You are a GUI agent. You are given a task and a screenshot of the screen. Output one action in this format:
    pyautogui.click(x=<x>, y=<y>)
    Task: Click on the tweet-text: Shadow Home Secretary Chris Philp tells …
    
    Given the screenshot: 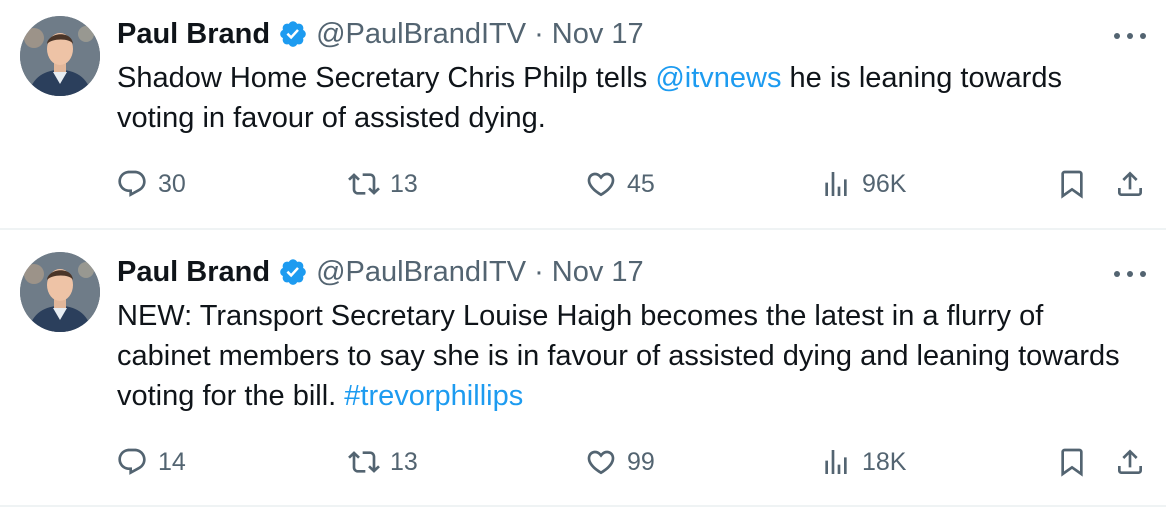 What is the action you would take?
    pyautogui.click(x=622, y=98)
    